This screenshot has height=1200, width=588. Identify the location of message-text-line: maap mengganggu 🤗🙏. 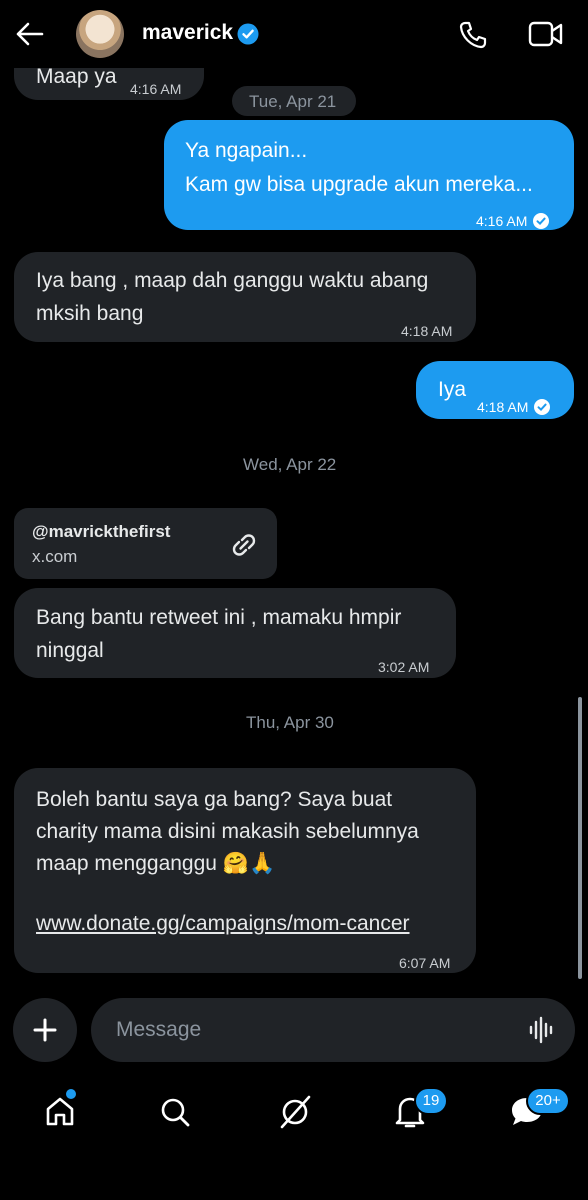
(156, 863).